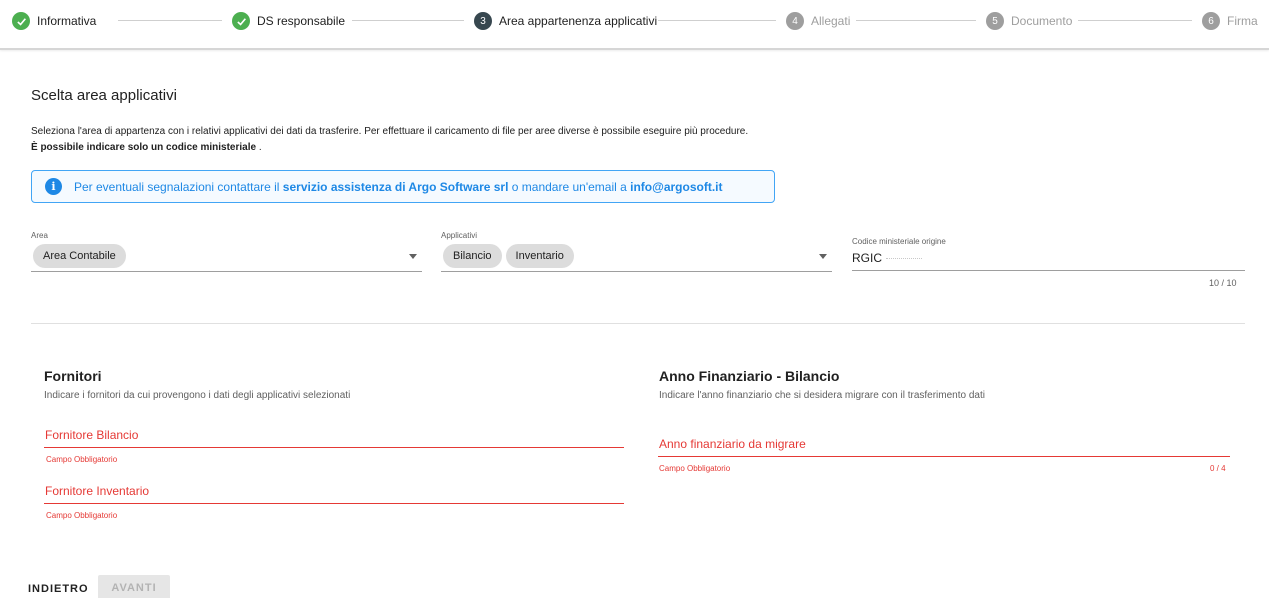  Describe the element at coordinates (732, 444) in the screenshot. I see `anno-finanziario-placeholder: Anno finanziario da migrare` at that location.